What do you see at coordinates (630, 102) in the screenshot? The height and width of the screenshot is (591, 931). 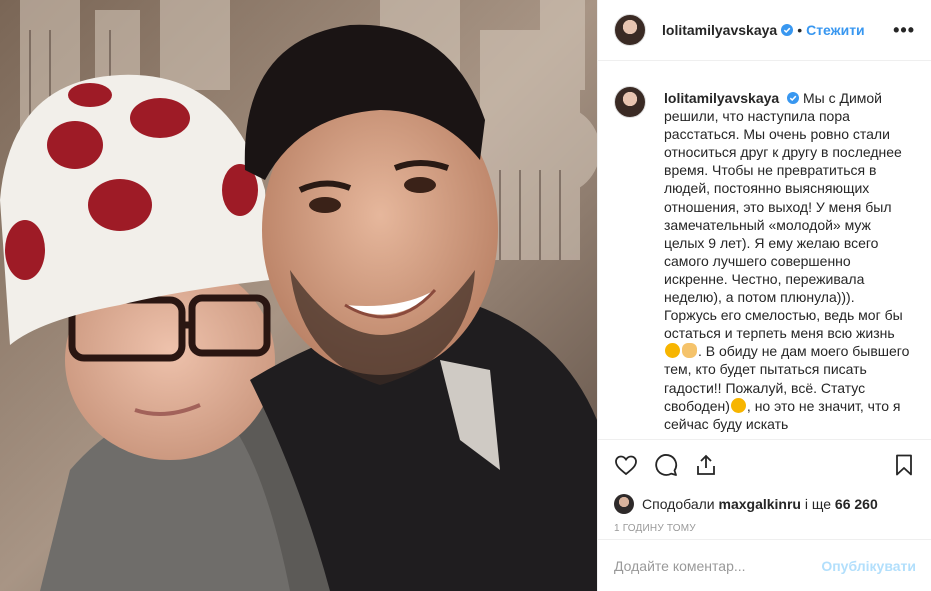 I see `caption-avatar` at bounding box center [630, 102].